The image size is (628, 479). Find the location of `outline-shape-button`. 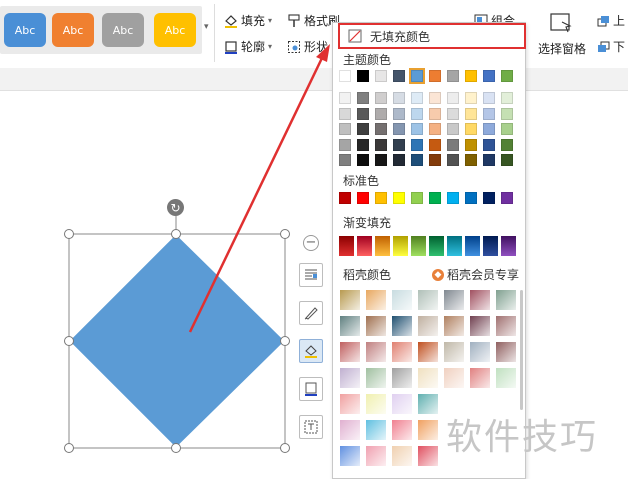

outline-shape-button is located at coordinates (311, 389).